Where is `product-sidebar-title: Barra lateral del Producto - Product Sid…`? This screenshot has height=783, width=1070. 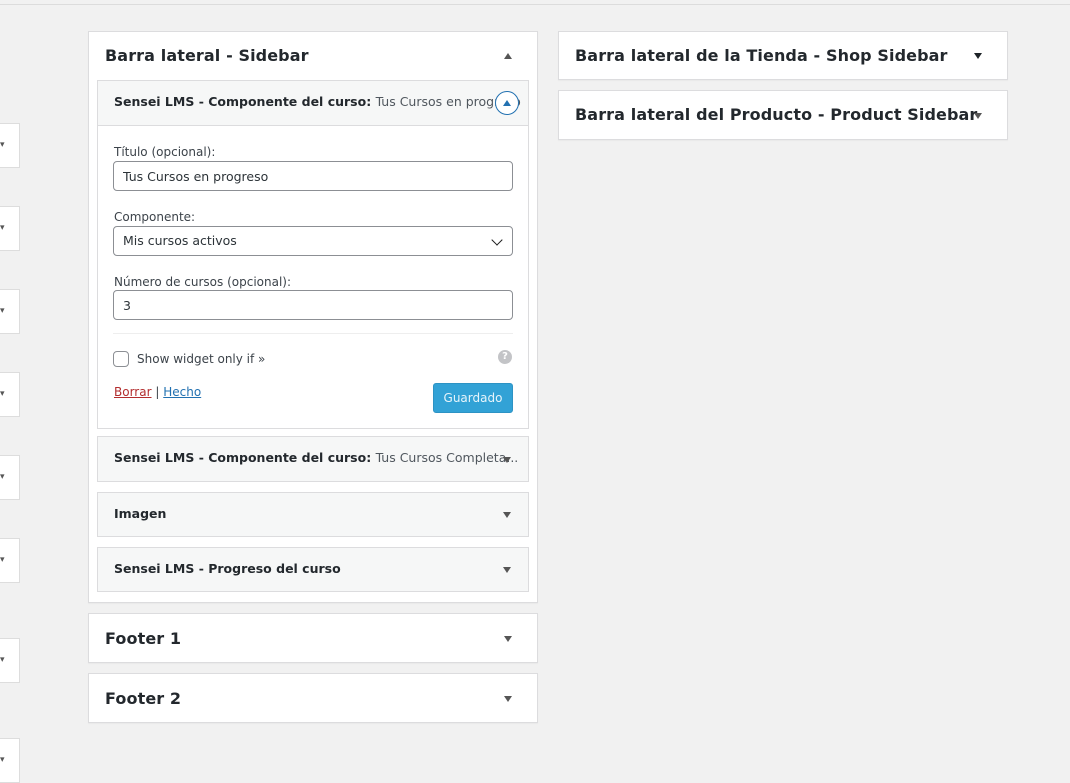
product-sidebar-title: Barra lateral del Producto - Product Sid… is located at coordinates (776, 114).